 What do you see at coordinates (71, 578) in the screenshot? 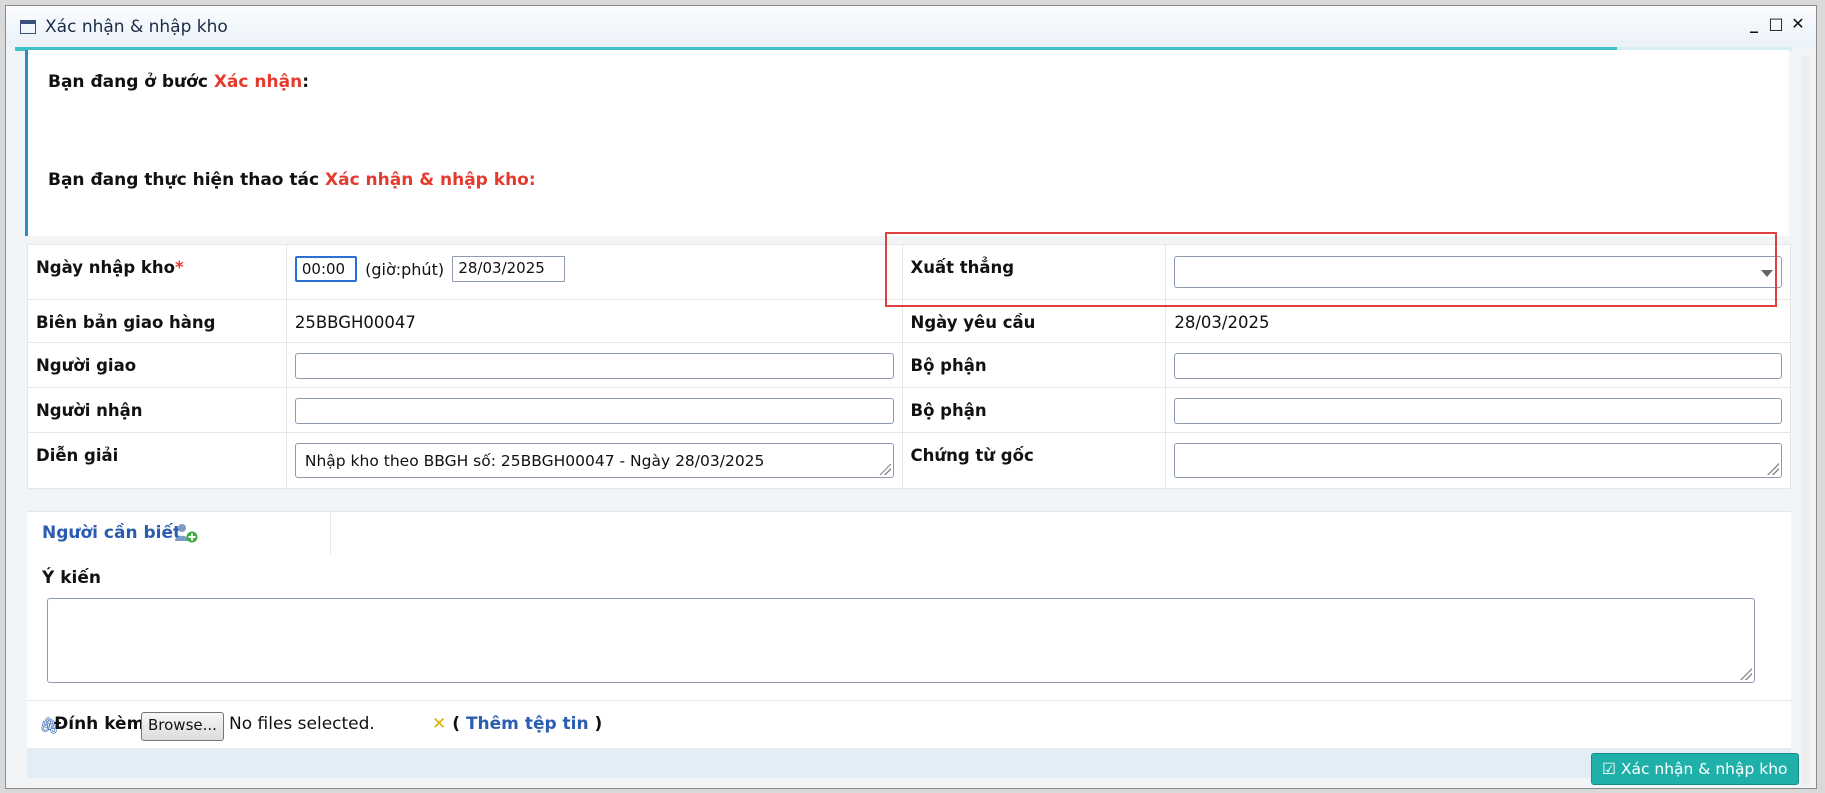
I see `opinion-label: Ý kiến` at bounding box center [71, 578].